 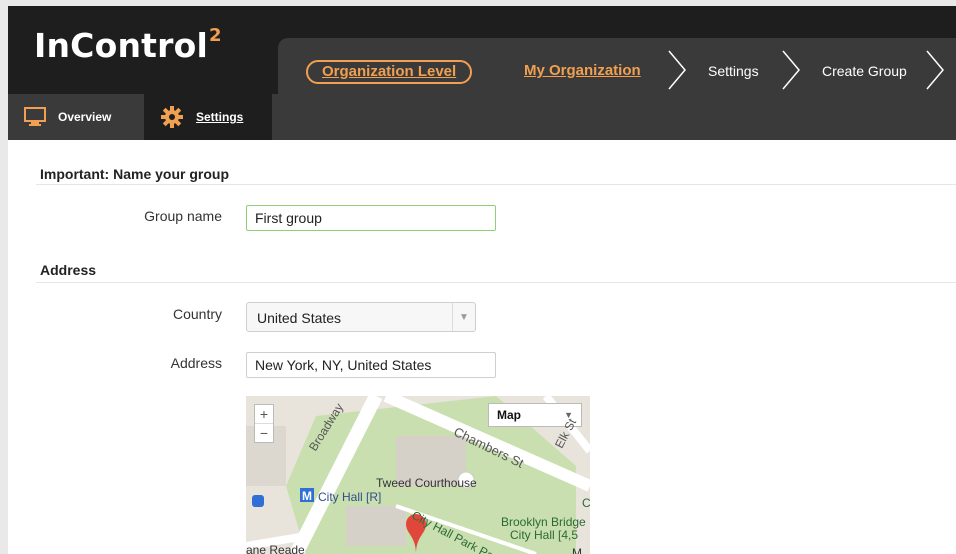 I want to click on map-type-value: Map, so click(x=509, y=415).